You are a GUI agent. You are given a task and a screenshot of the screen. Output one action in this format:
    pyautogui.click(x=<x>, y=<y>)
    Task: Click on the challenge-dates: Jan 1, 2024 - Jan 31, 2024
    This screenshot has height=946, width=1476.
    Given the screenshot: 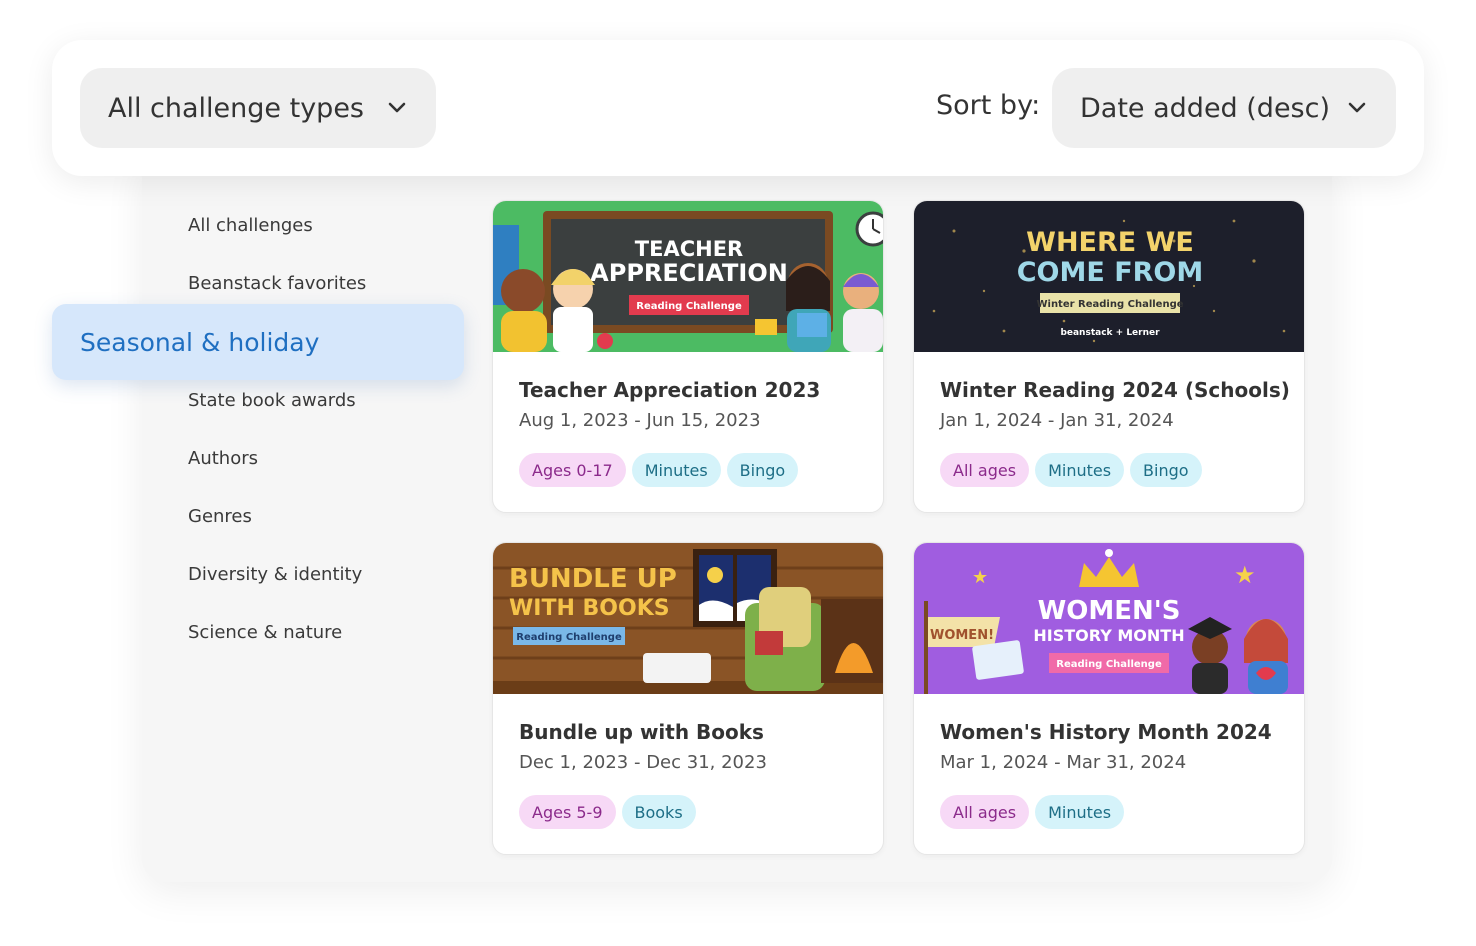 What is the action you would take?
    pyautogui.click(x=1057, y=420)
    